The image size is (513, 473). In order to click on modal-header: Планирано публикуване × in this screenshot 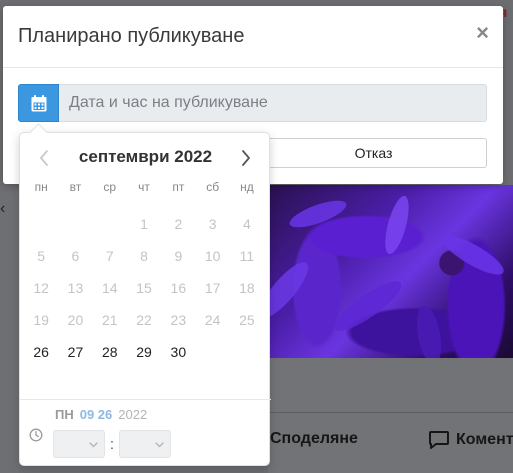, I will do `click(253, 37)`.